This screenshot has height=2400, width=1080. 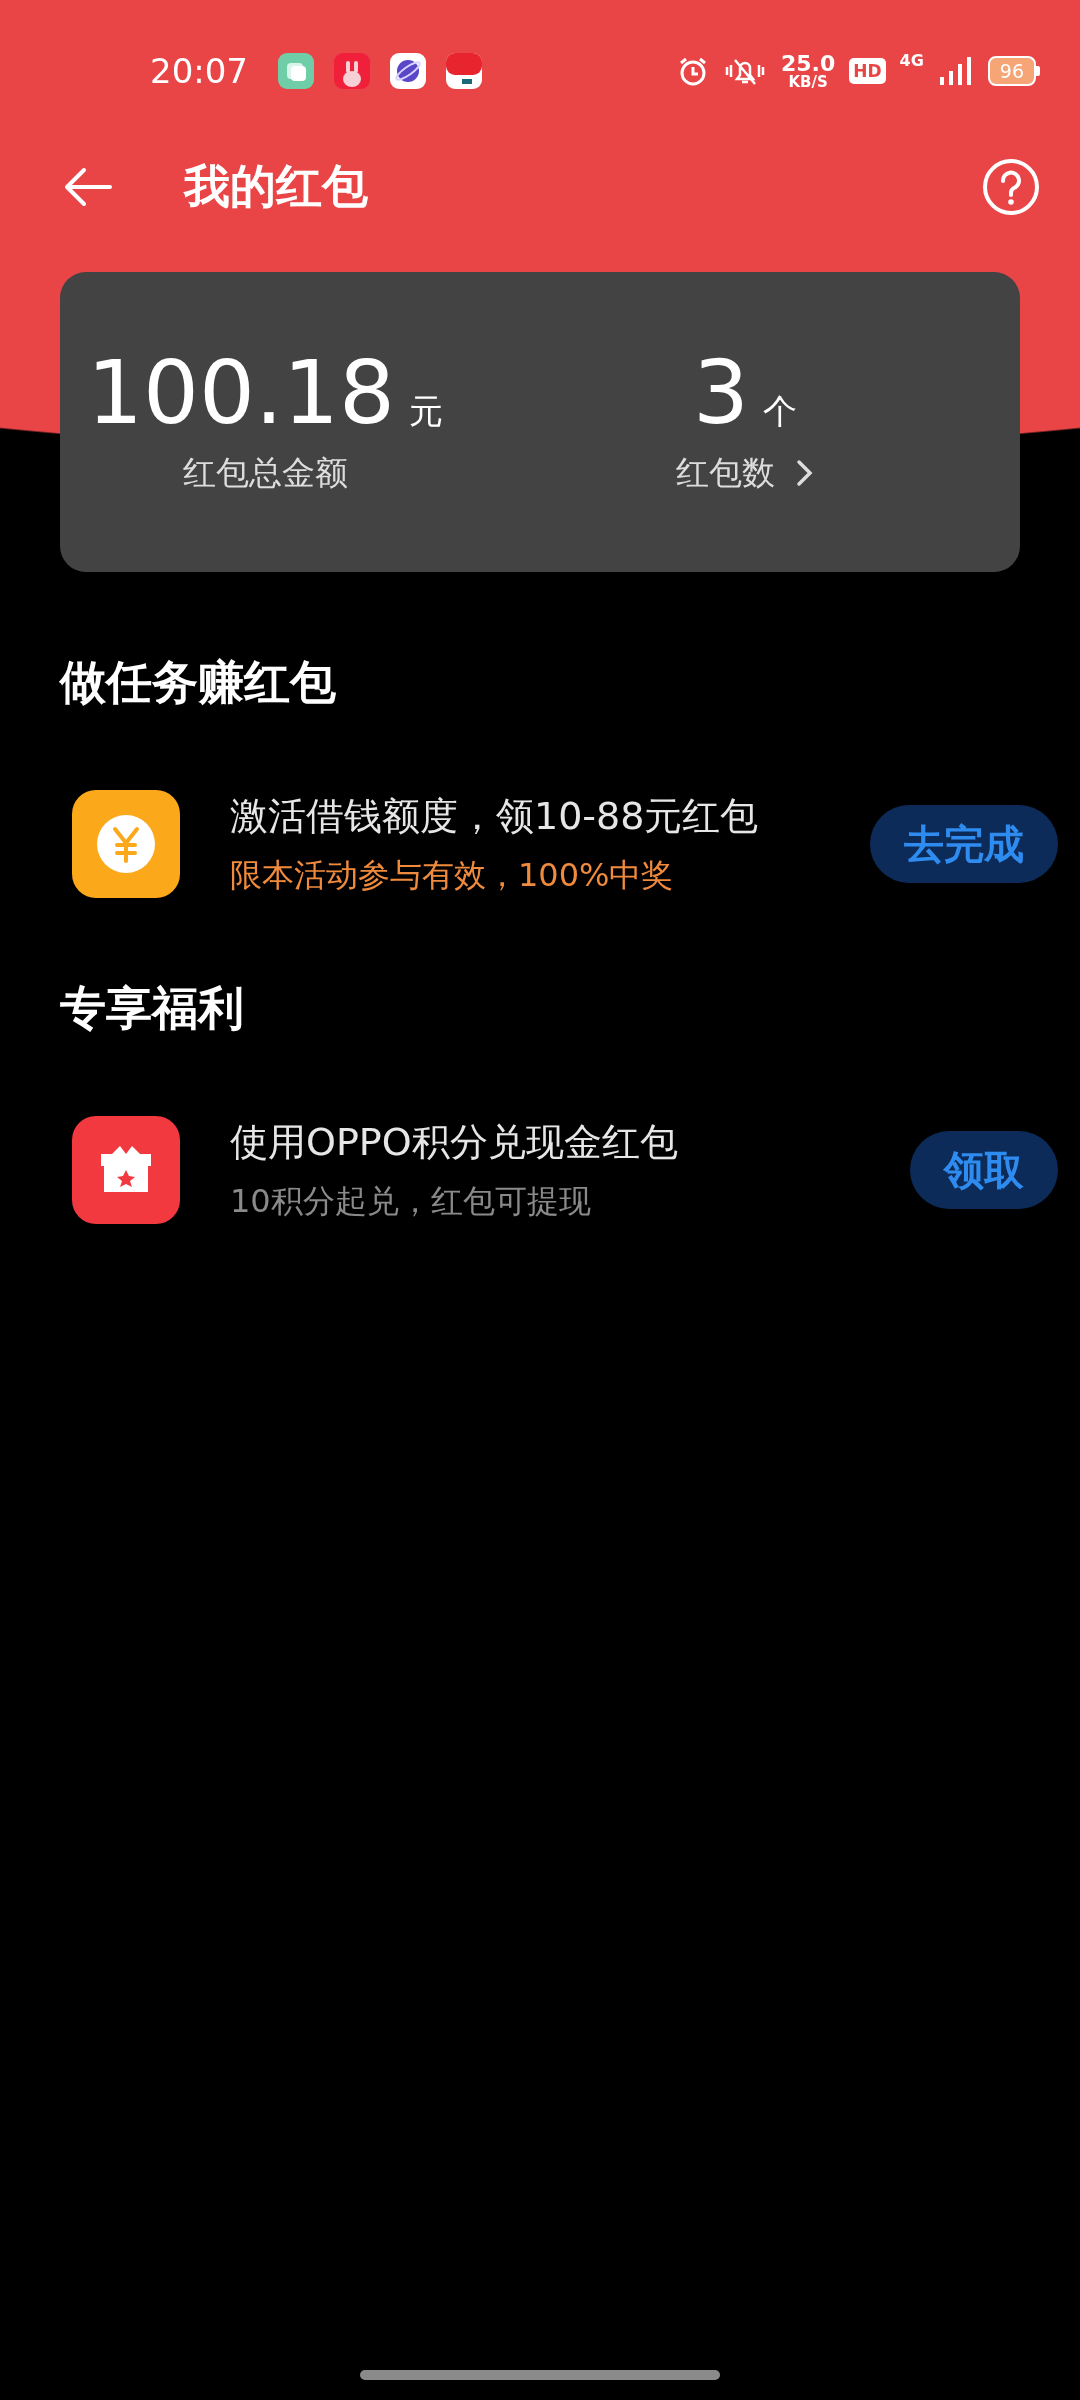 I want to click on chevron-right-icon, so click(x=804, y=473).